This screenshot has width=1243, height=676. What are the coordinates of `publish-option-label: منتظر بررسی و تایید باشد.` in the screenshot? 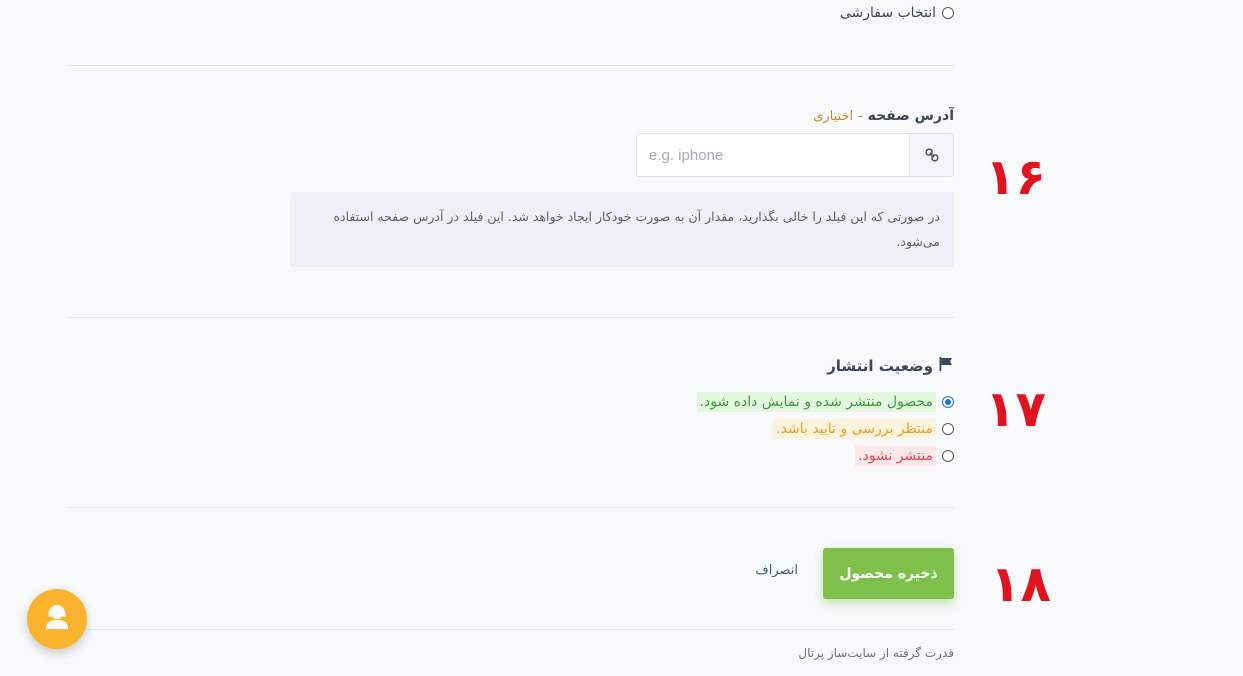 It's located at (854, 428).